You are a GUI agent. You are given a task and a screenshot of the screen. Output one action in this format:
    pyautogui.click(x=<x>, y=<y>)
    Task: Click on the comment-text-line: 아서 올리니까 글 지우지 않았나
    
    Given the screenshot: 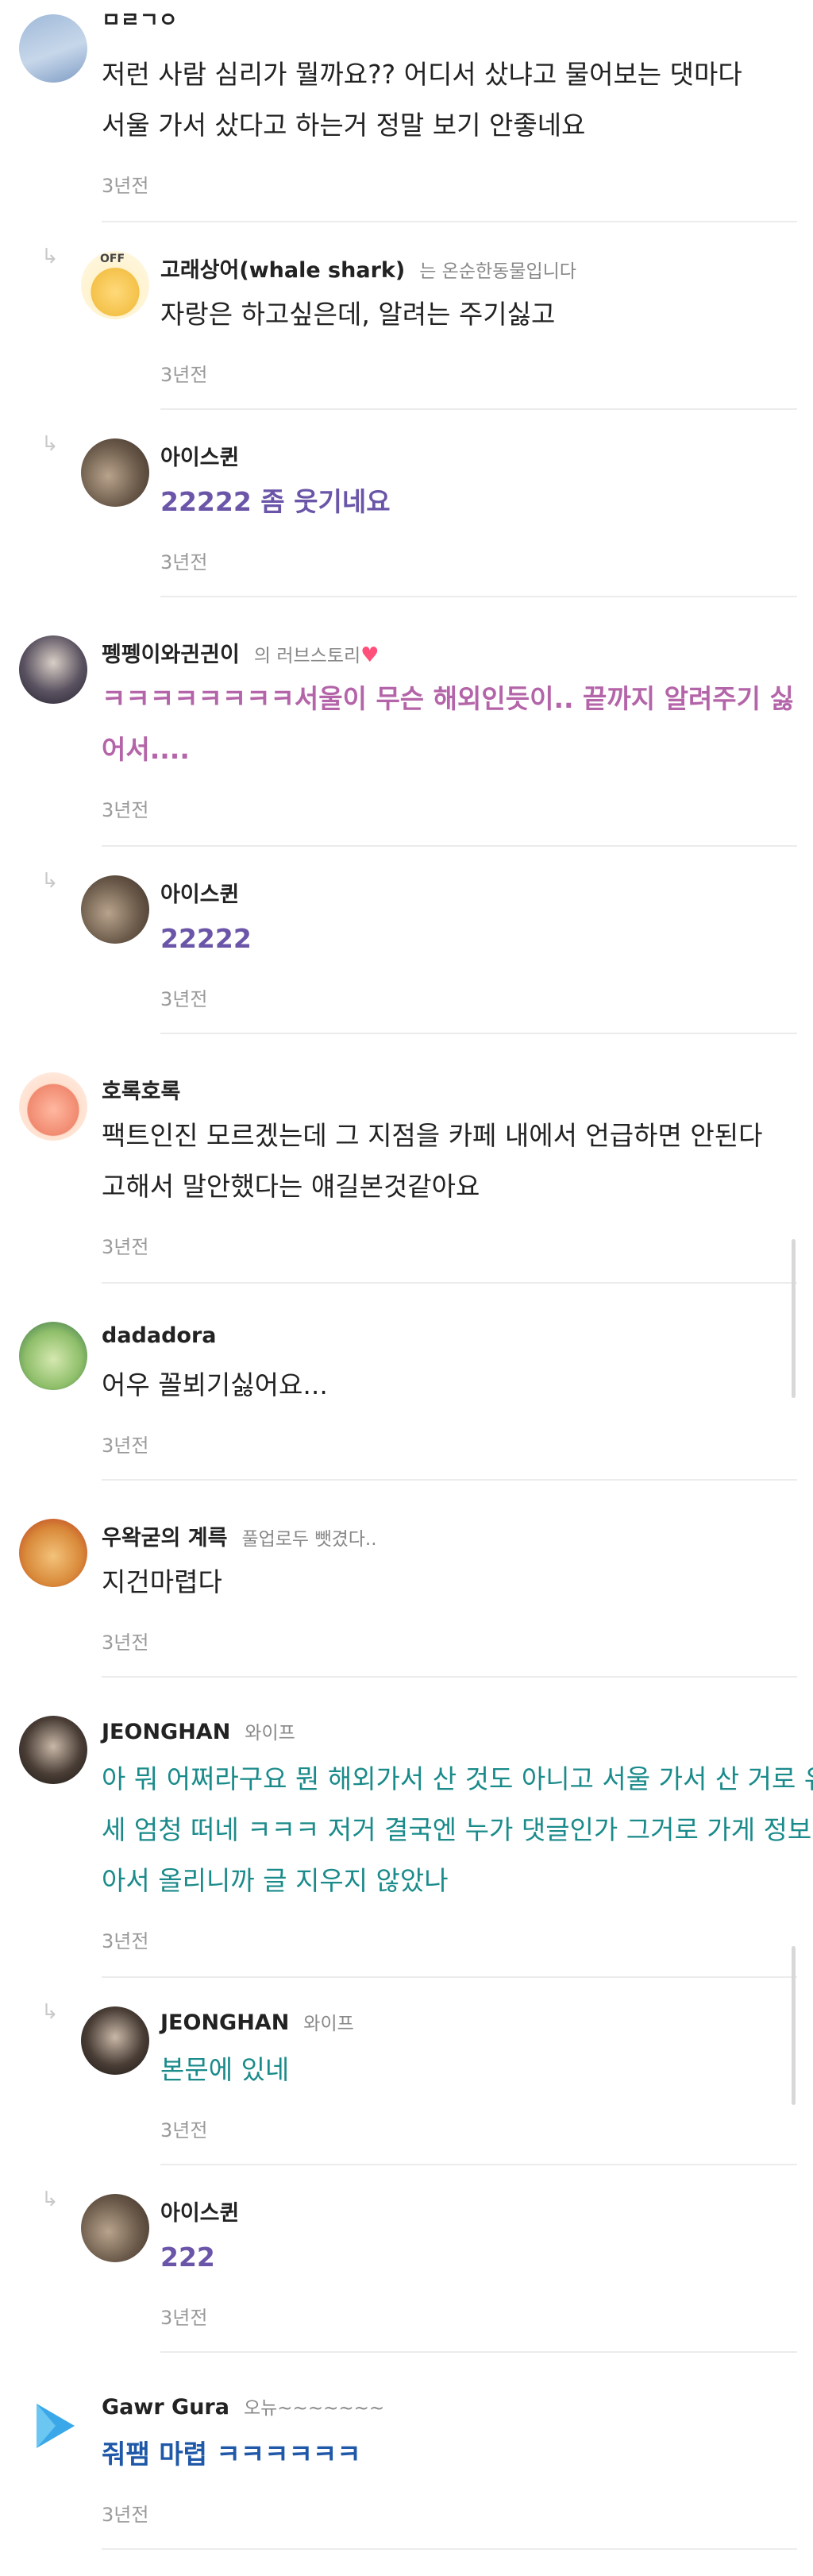 What is the action you would take?
    pyautogui.click(x=275, y=1880)
    